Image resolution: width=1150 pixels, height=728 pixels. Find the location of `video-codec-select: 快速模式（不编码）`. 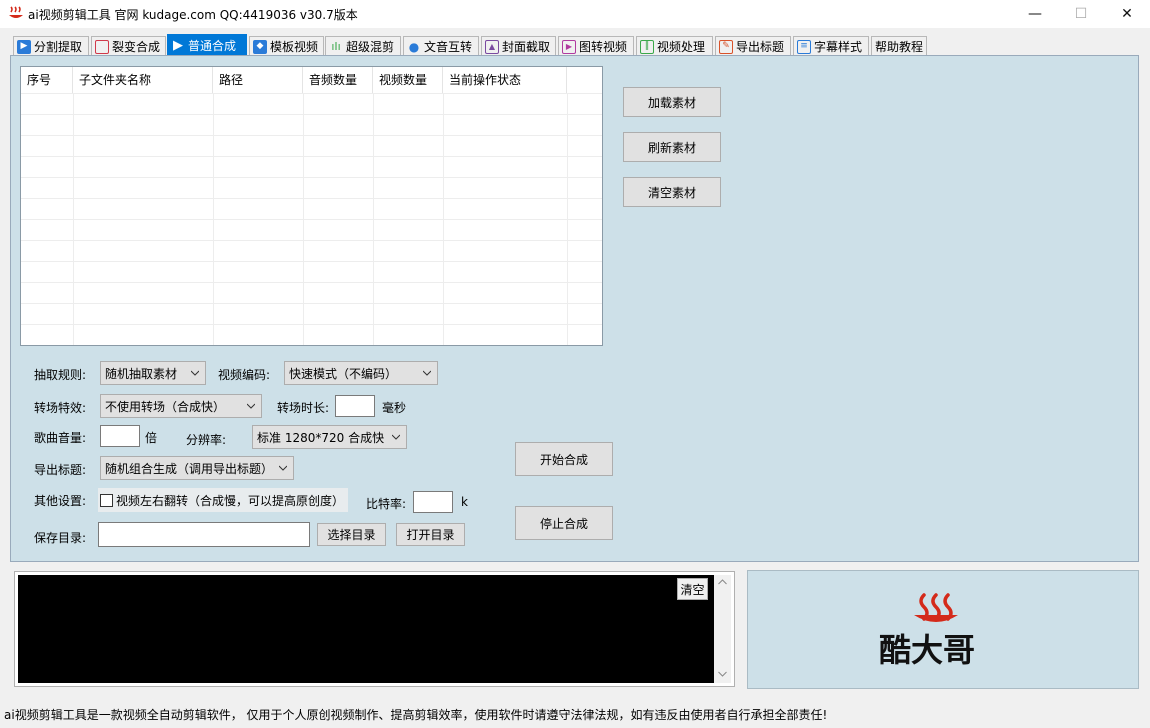

video-codec-select: 快速模式（不编码） is located at coordinates (361, 373).